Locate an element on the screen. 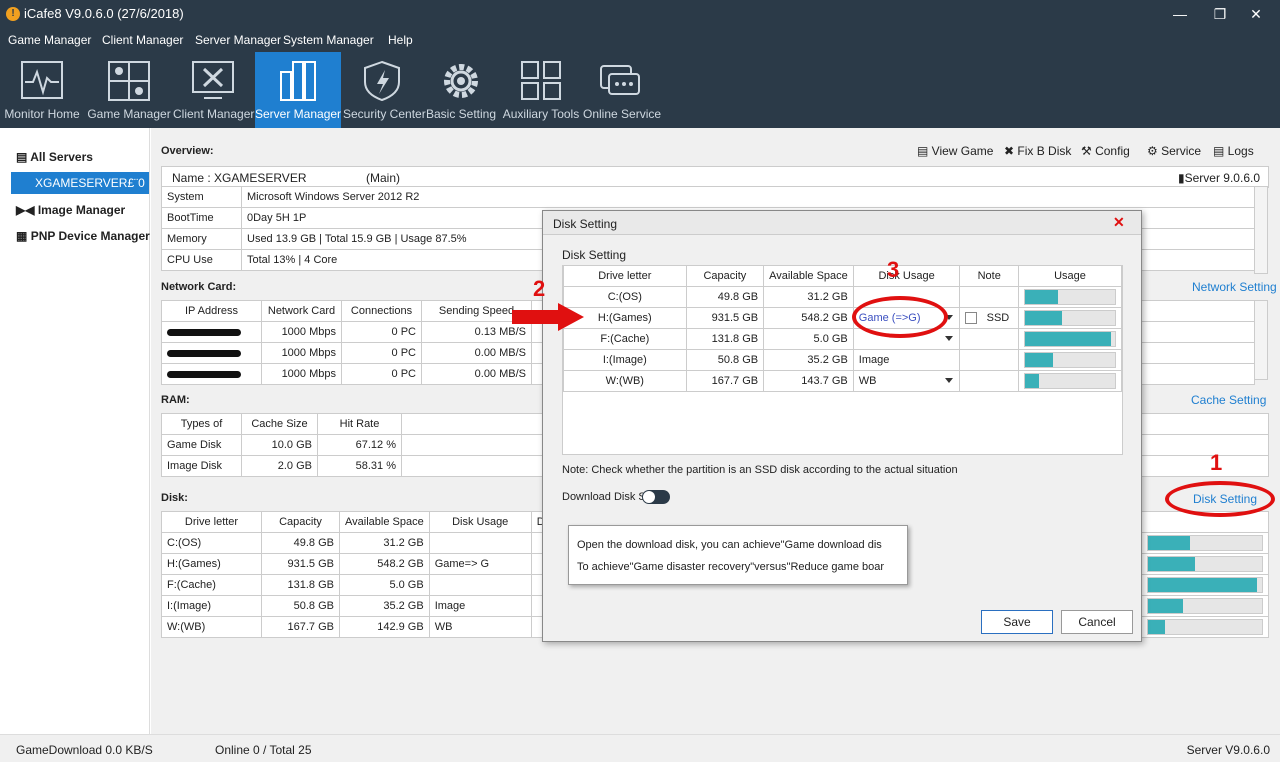 This screenshot has height=762, width=1280. disk-usage-dropdown: WB is located at coordinates (906, 381).